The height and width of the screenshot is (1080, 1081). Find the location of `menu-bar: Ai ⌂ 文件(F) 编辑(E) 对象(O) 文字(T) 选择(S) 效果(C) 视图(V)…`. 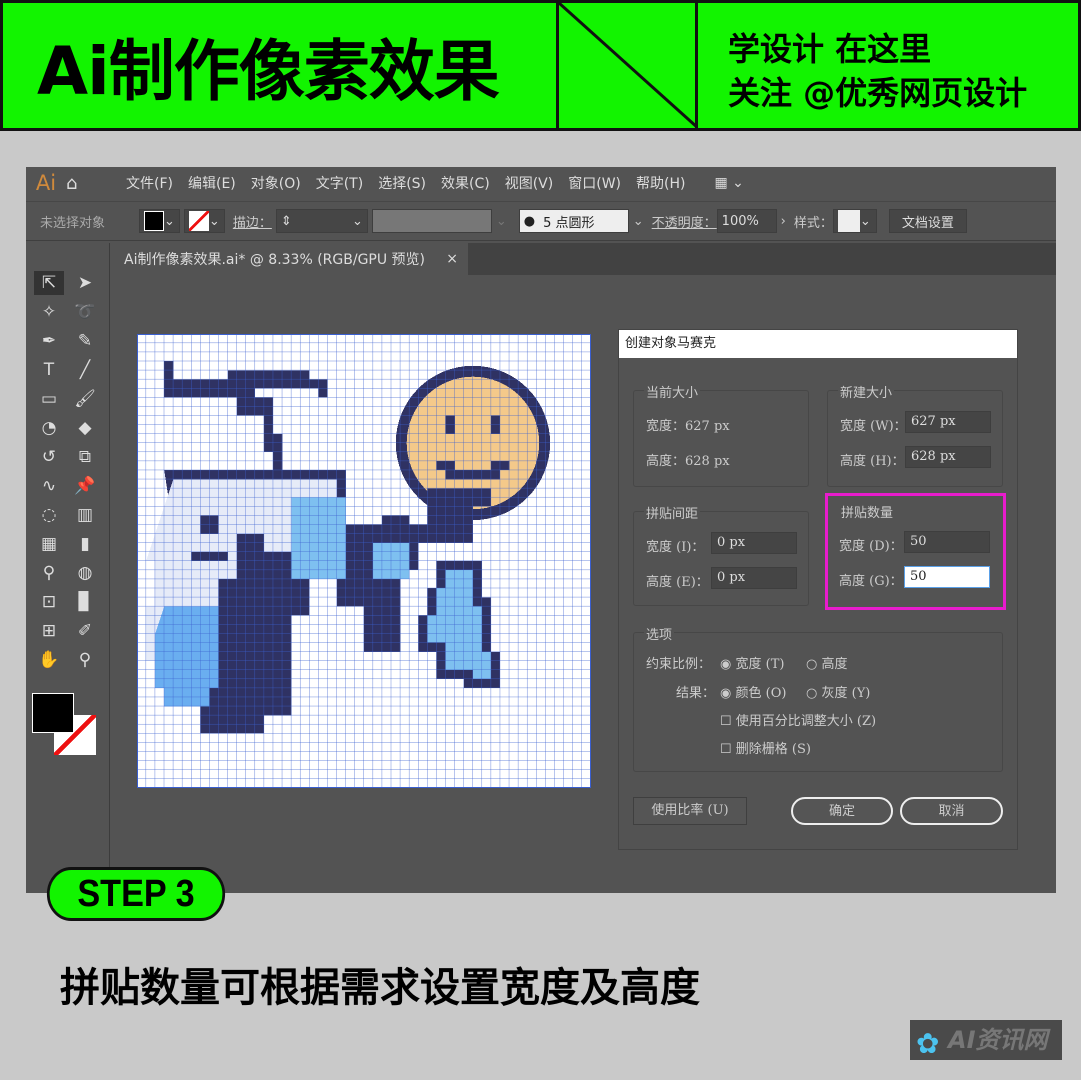

menu-bar: Ai ⌂ 文件(F) 编辑(E) 对象(O) 文字(T) 选择(S) 效果(C) 视图(V)… is located at coordinates (541, 183).